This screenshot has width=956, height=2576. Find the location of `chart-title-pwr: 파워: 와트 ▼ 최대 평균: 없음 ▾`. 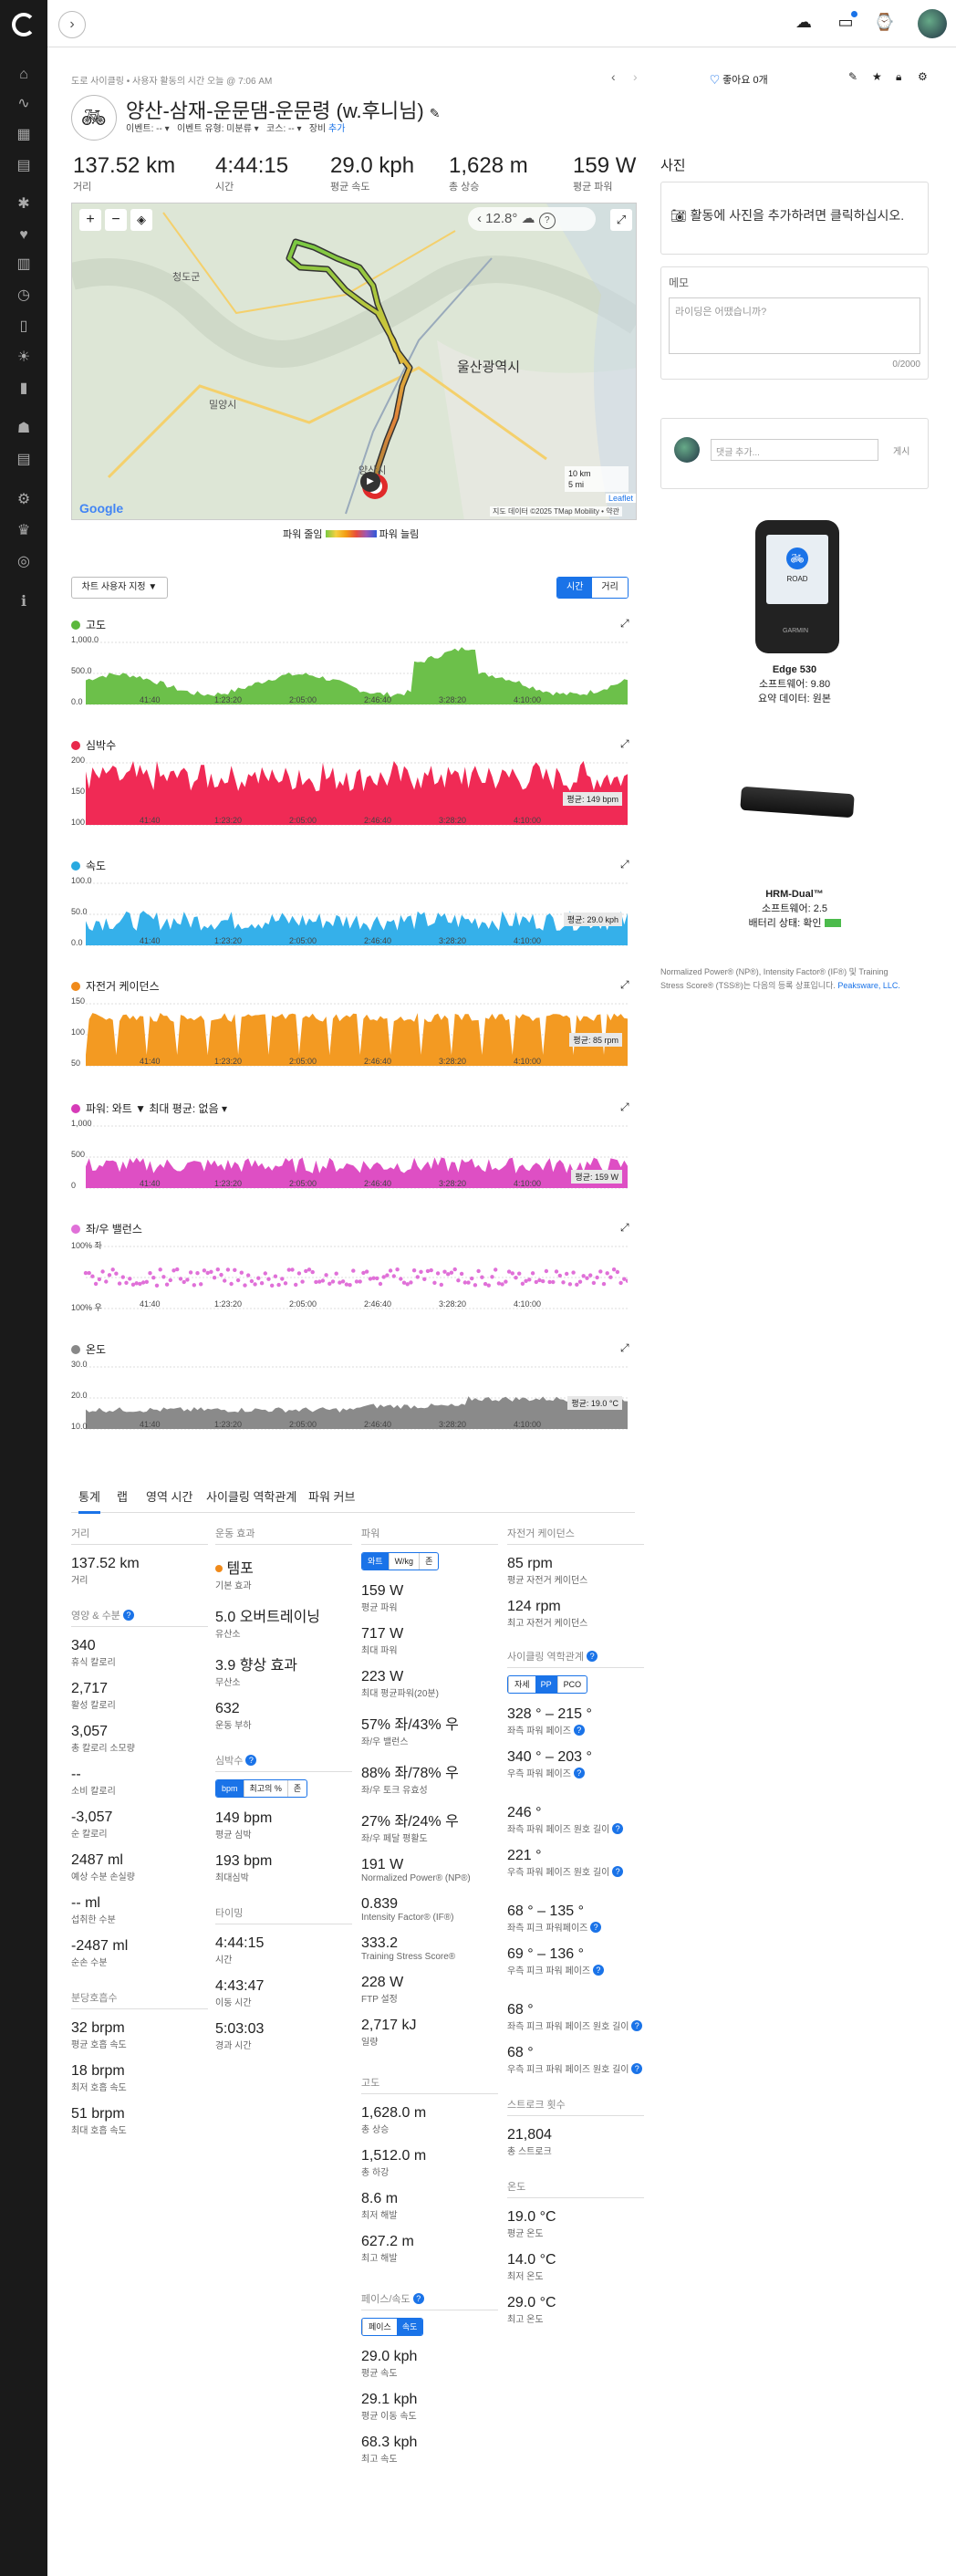

chart-title-pwr: 파워: 와트 ▼ 최대 평균: 없음 ▾ is located at coordinates (149, 1108).